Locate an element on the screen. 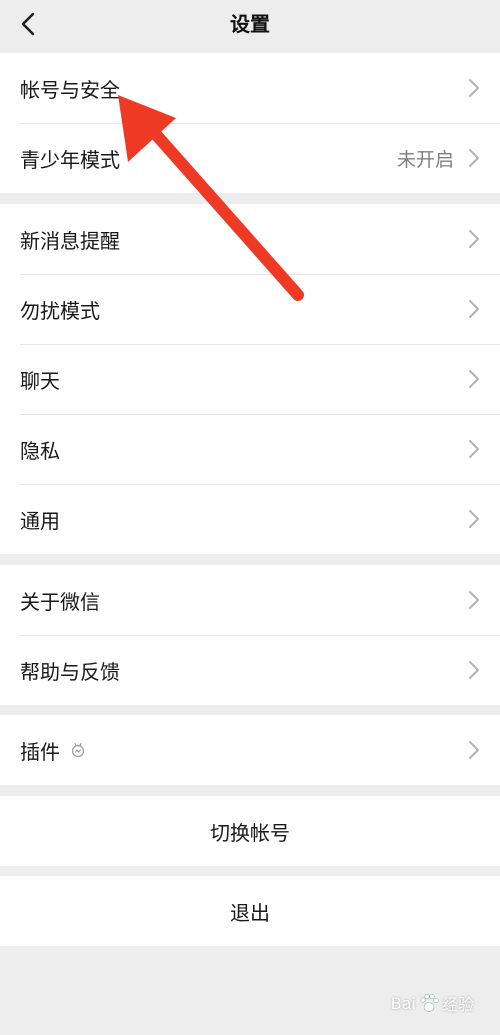  settings-item-label: 帐号与安全 is located at coordinates (70, 89).